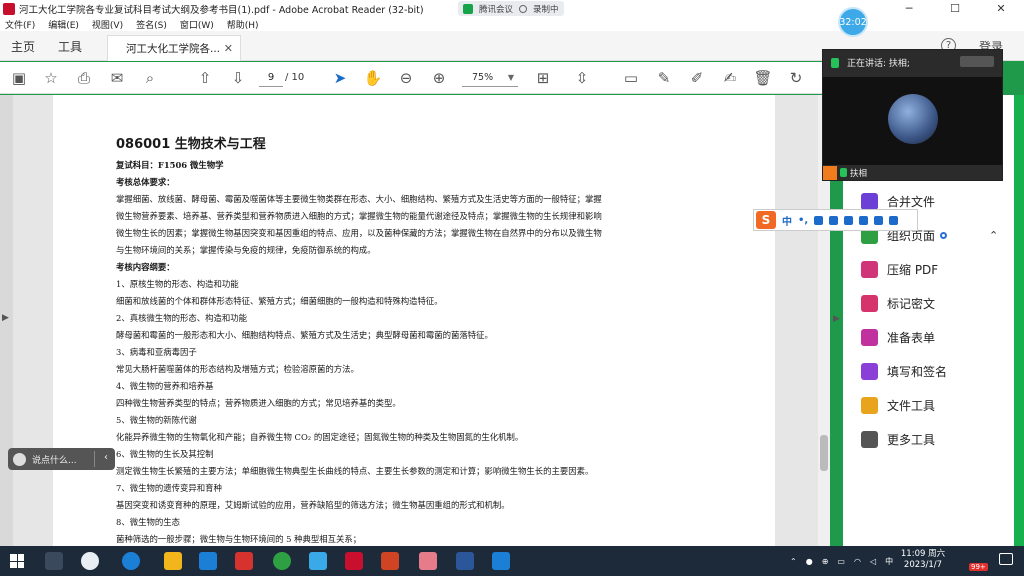 Image resolution: width=1024 pixels, height=576 pixels. What do you see at coordinates (857, 561) in the screenshot?
I see `network-icon: ◠` at bounding box center [857, 561].